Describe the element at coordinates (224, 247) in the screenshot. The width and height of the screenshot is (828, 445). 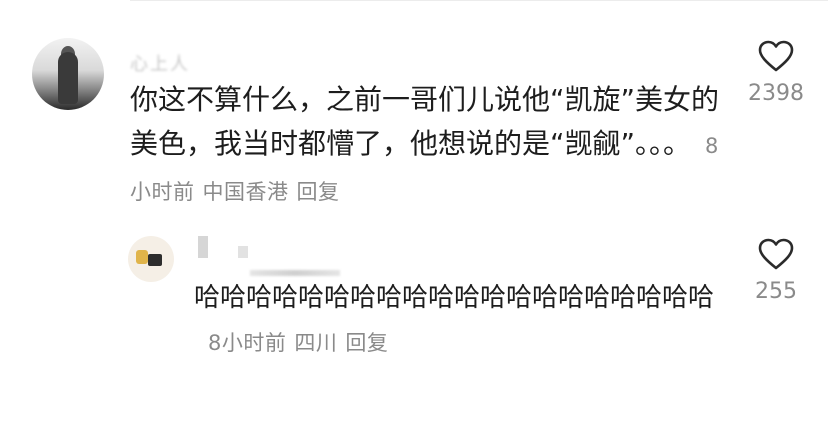
I see `reply-username` at that location.